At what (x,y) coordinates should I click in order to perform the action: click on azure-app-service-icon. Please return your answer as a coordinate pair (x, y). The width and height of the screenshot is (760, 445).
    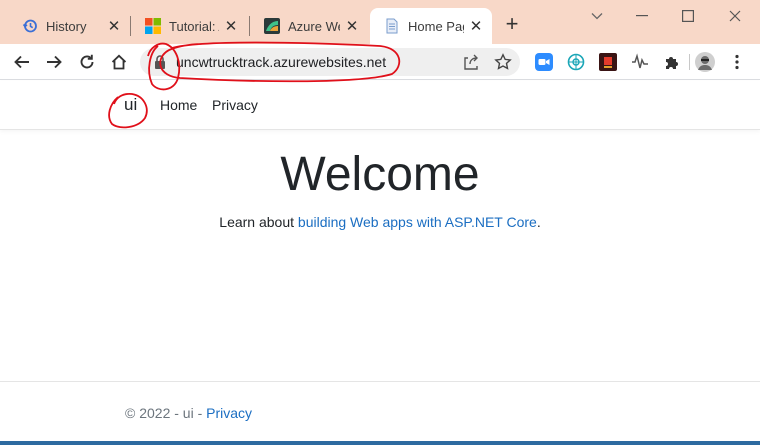
    Looking at the image, I should click on (272, 26).